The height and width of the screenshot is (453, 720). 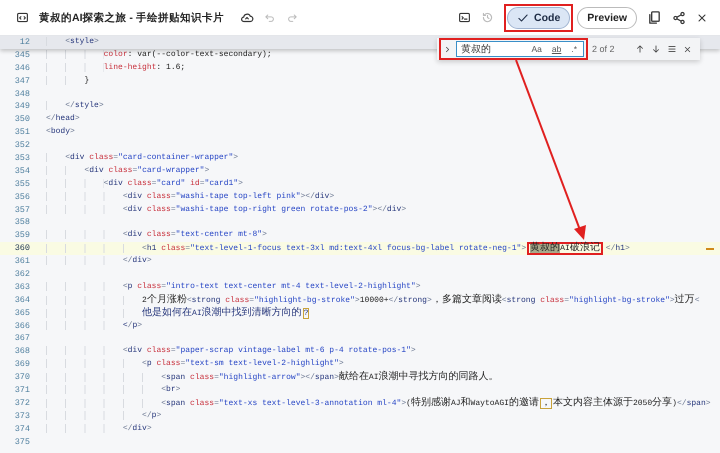 I want to click on cloud-icon, so click(x=247, y=17).